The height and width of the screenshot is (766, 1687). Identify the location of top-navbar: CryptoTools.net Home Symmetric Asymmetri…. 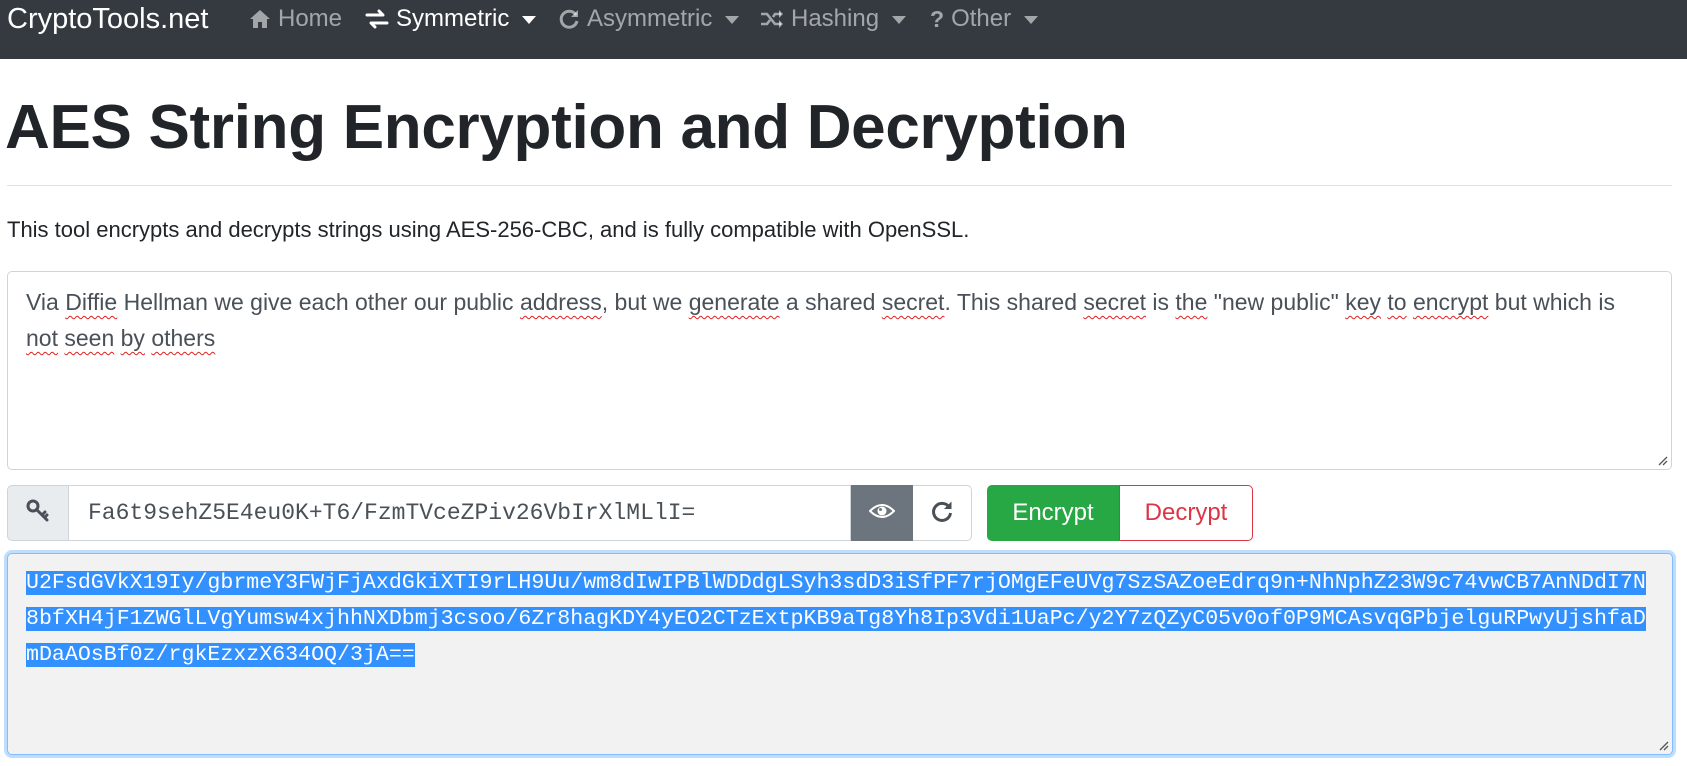
(843, 29).